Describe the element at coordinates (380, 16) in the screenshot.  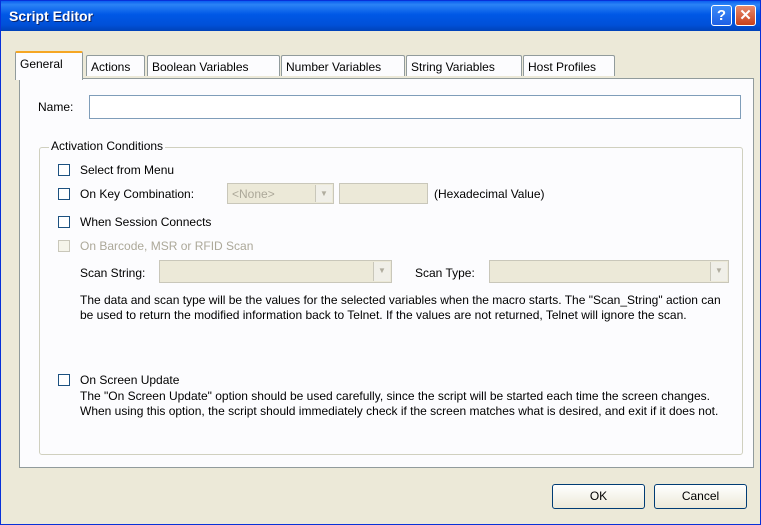
I see `title-bar: Script Editor ? ✕` at that location.